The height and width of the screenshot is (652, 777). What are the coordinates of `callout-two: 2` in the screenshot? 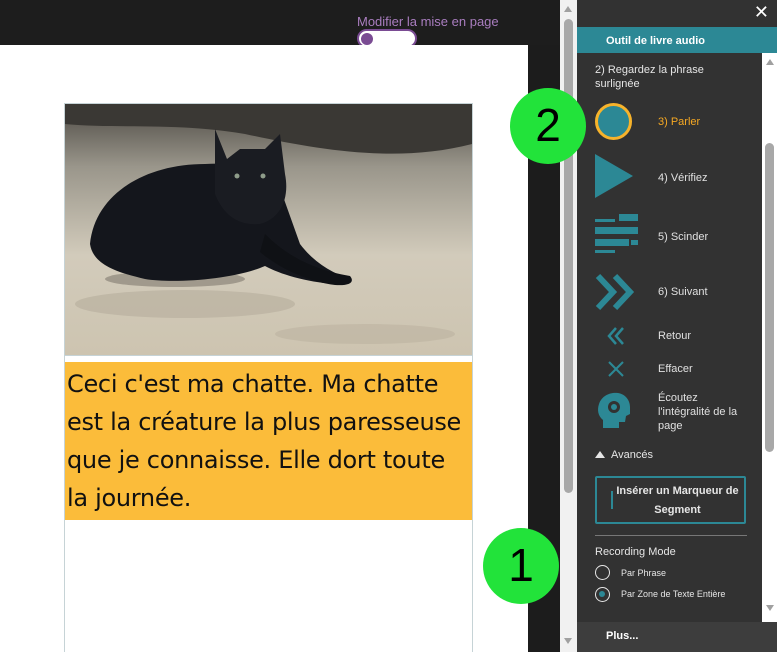 It's located at (548, 126).